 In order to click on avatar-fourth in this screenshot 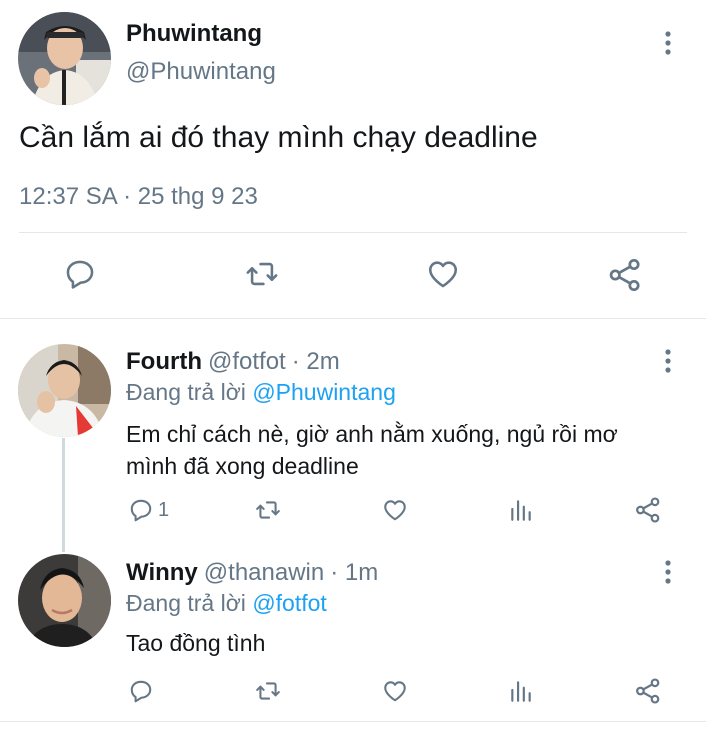, I will do `click(64, 390)`.